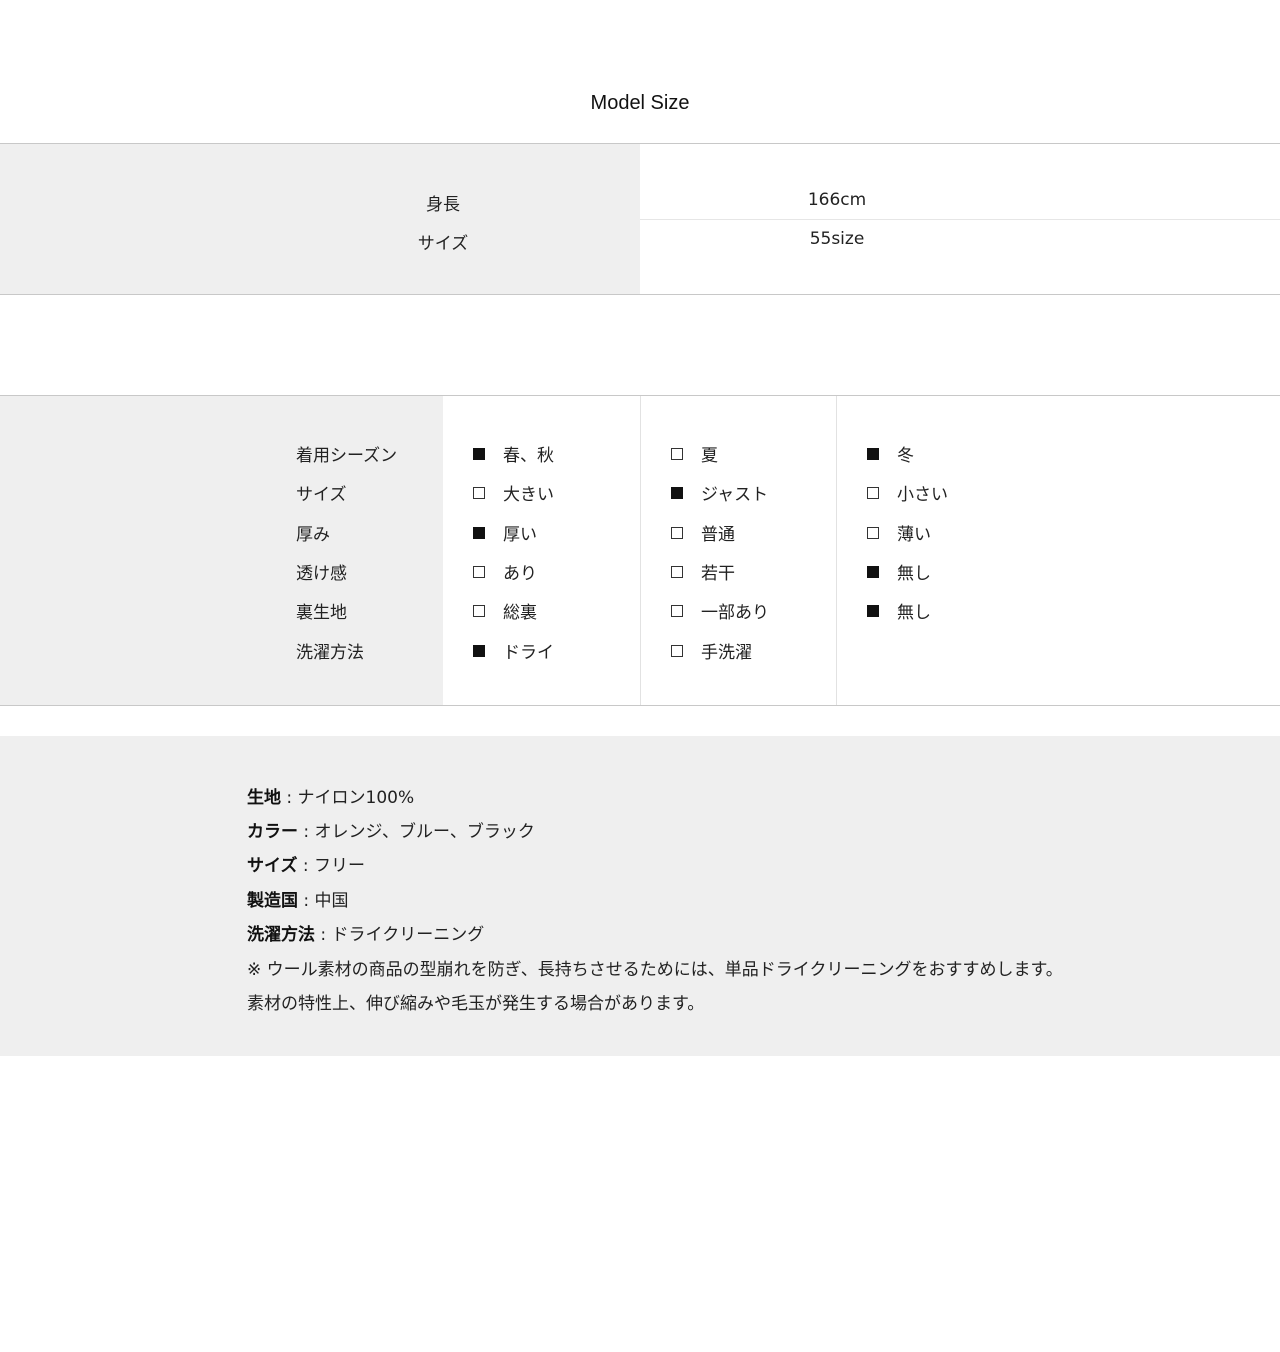 Image resolution: width=1280 pixels, height=1352 pixels. Describe the element at coordinates (837, 239) in the screenshot. I see `model-value-size: 55size` at that location.